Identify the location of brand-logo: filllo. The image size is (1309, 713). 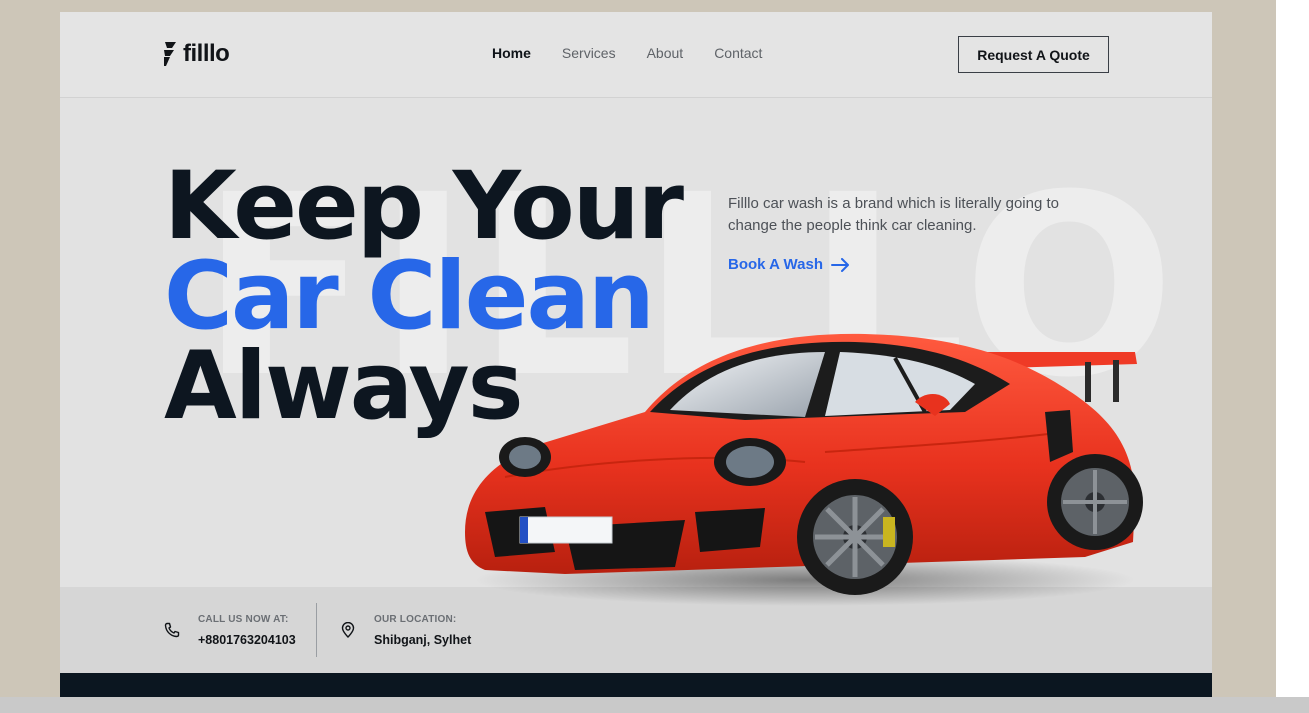
(196, 54).